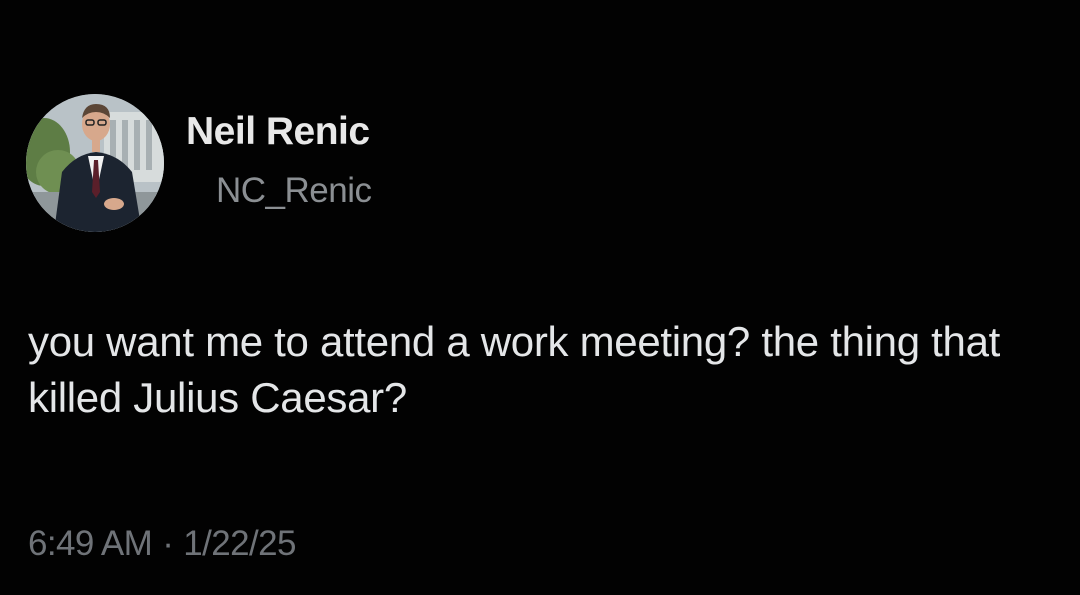  I want to click on profile-photo-icon, so click(95, 163).